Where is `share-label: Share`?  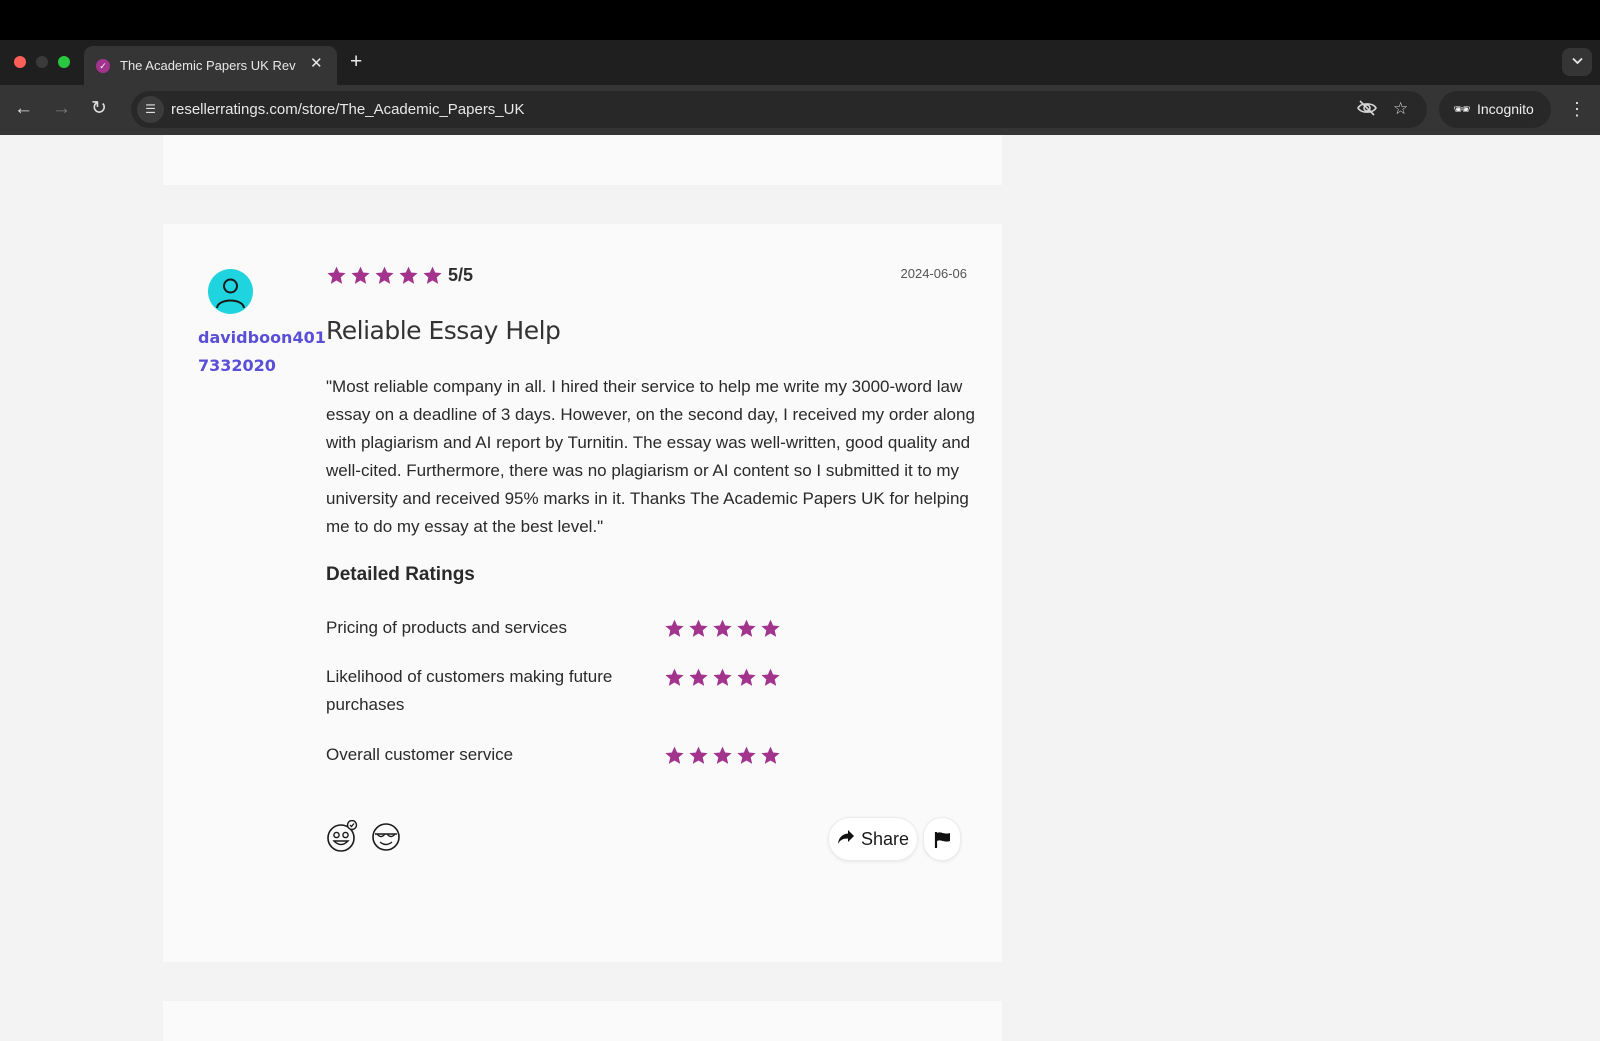 share-label: Share is located at coordinates (885, 838).